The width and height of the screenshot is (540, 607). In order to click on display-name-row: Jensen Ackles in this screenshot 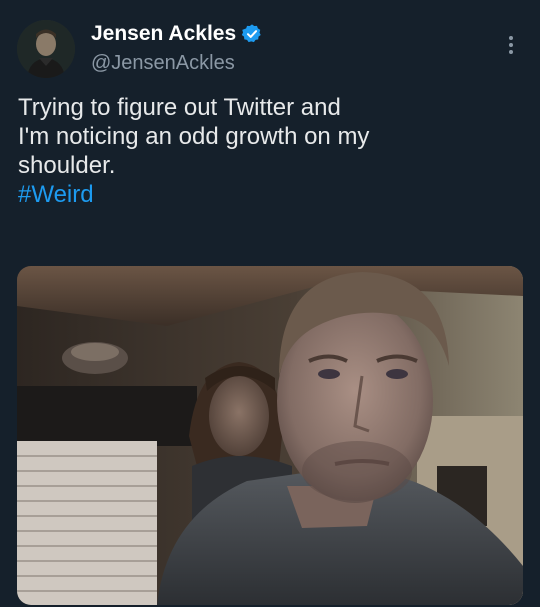, I will do `click(177, 34)`.